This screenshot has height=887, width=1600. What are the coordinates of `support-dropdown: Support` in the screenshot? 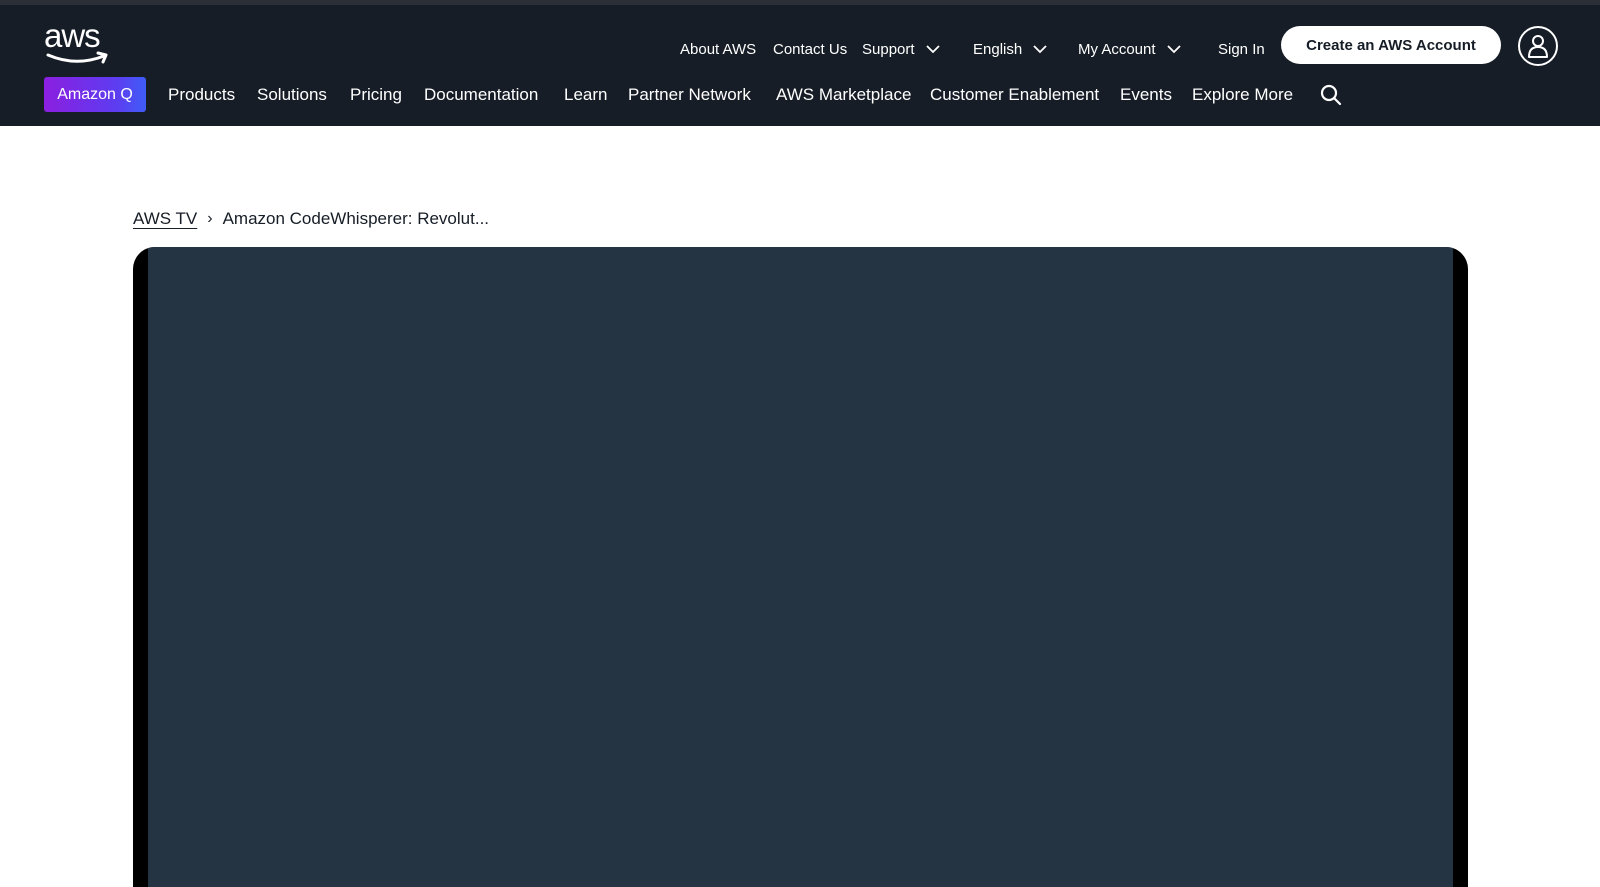 It's located at (901, 49).